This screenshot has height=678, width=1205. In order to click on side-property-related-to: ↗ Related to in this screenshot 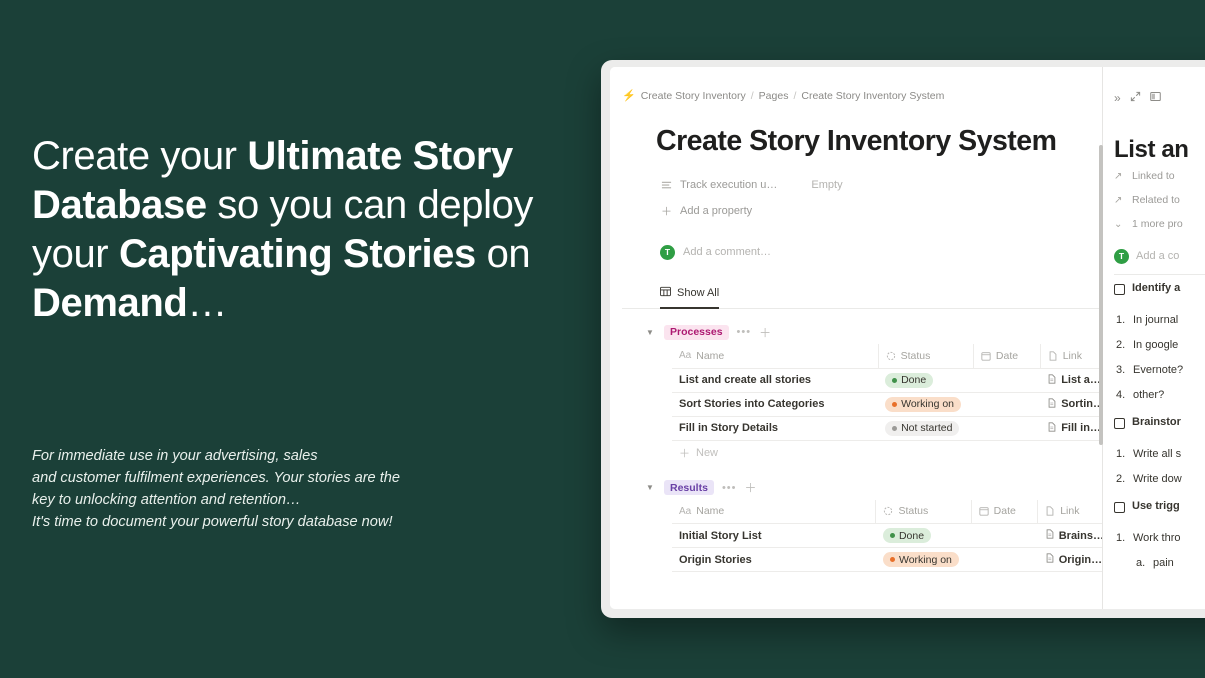, I will do `click(1159, 200)`.